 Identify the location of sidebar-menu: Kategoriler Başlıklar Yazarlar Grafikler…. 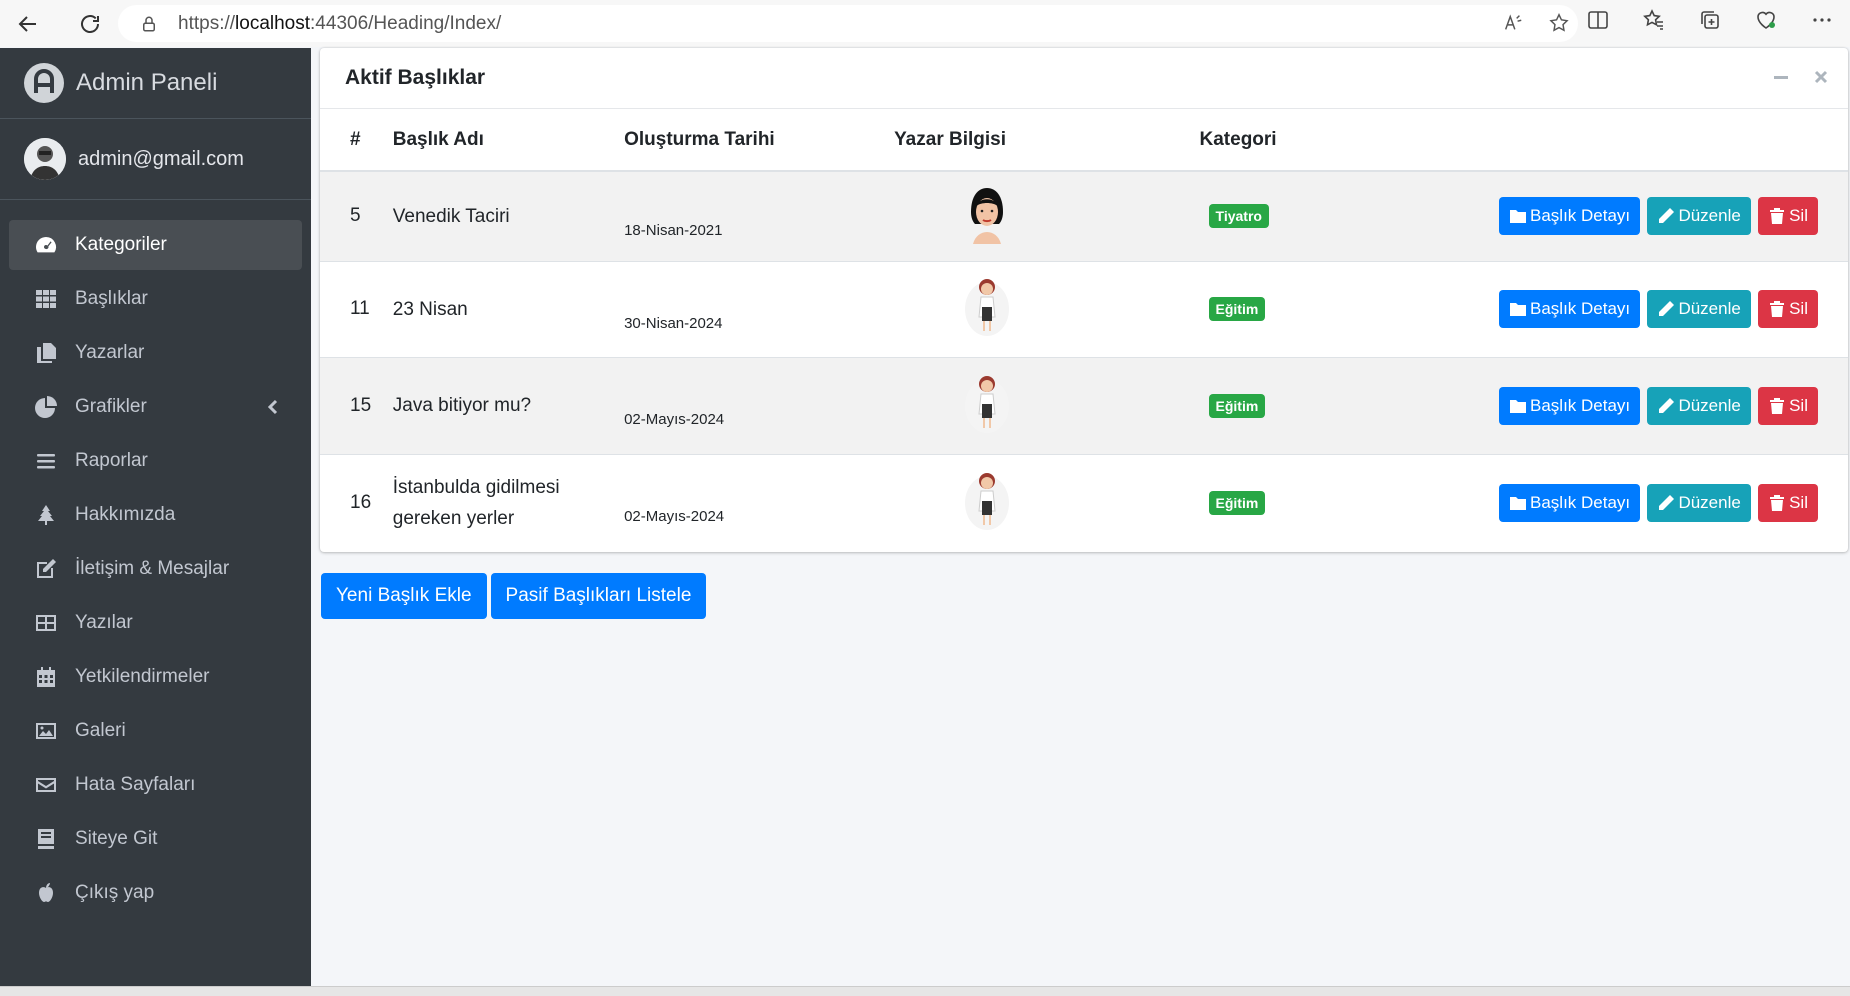
(155, 559).